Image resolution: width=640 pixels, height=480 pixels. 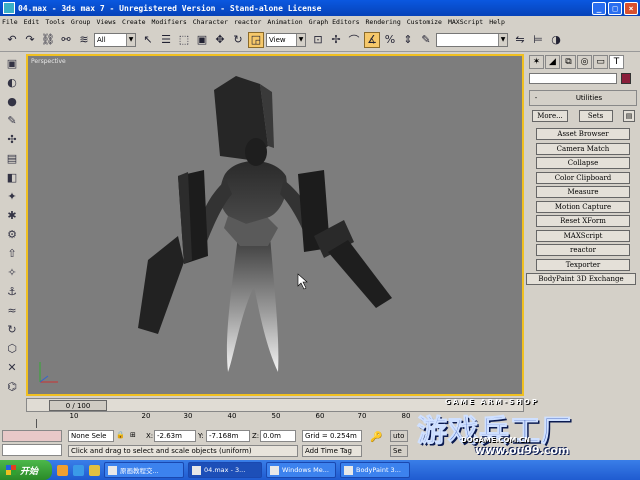 What do you see at coordinates (12, 368) in the screenshot?
I see `tool-icon: ✕` at bounding box center [12, 368].